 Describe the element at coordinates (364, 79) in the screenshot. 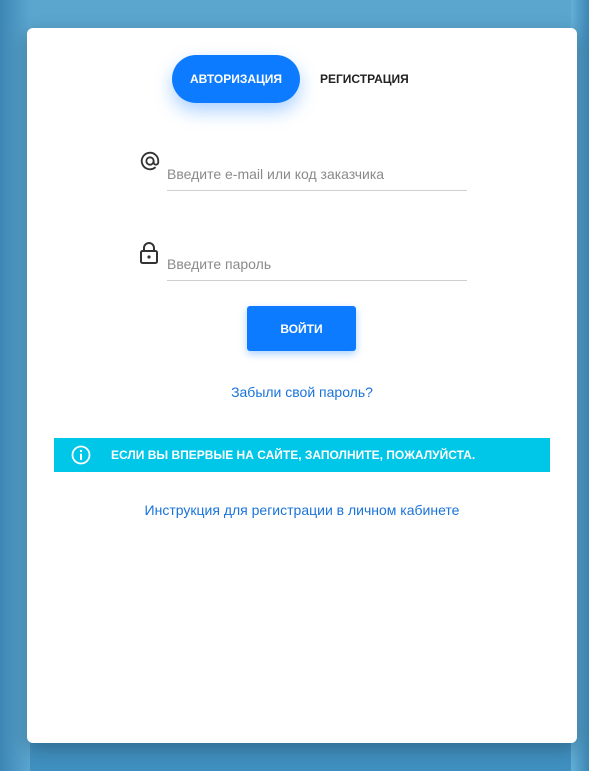

I see `tab-register: РЕГИСТРАЦИЯ` at that location.